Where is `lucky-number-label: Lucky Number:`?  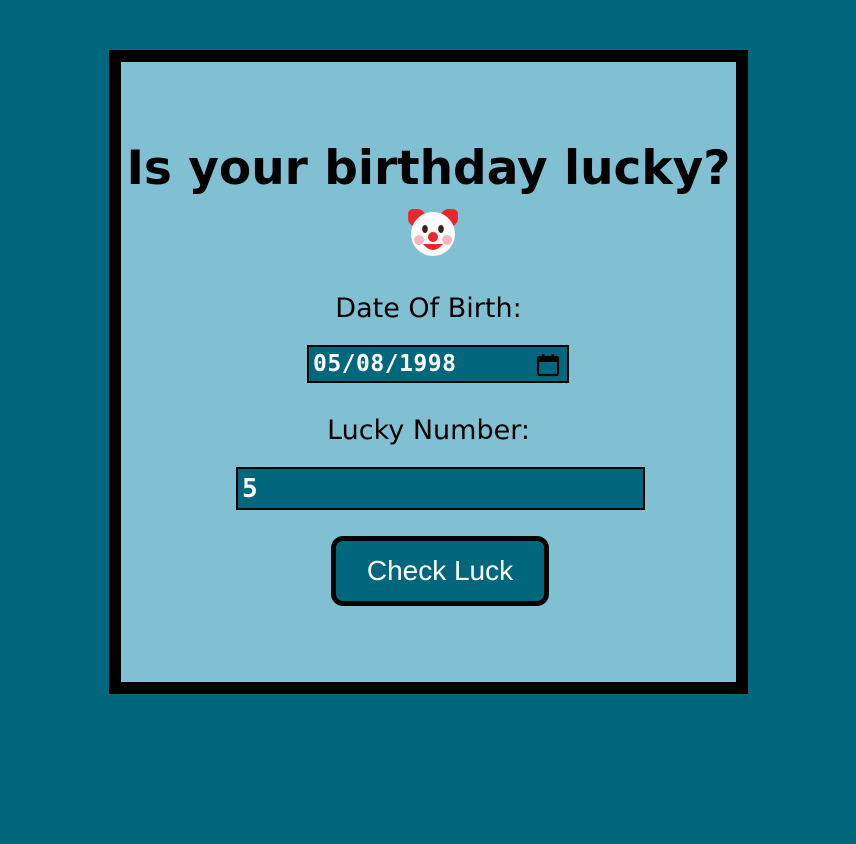
lucky-number-label: Lucky Number: is located at coordinates (428, 430).